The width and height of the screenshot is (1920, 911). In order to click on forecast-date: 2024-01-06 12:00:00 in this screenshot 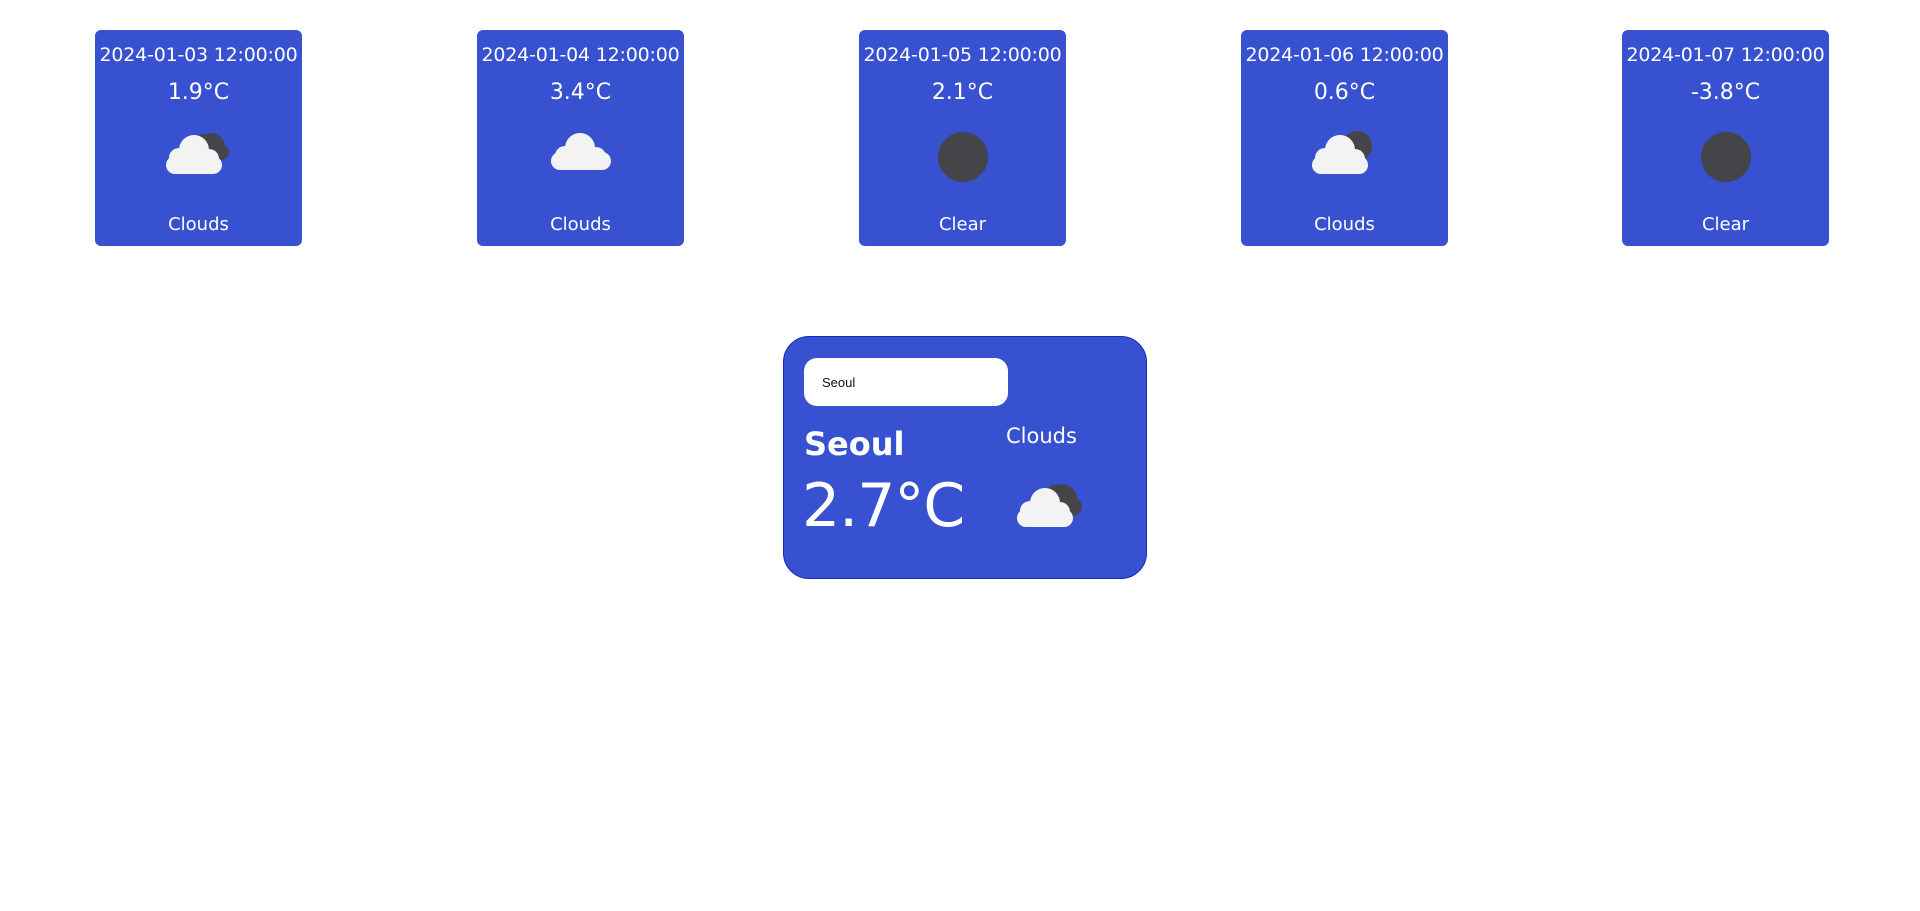, I will do `click(1344, 55)`.